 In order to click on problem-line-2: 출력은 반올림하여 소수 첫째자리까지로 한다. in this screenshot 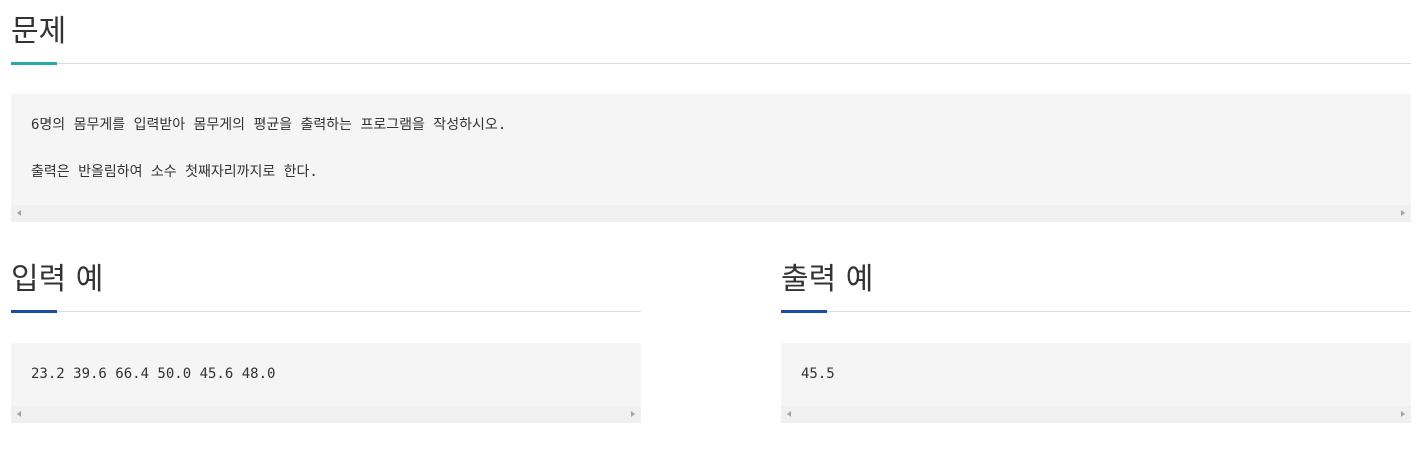, I will do `click(174, 172)`.